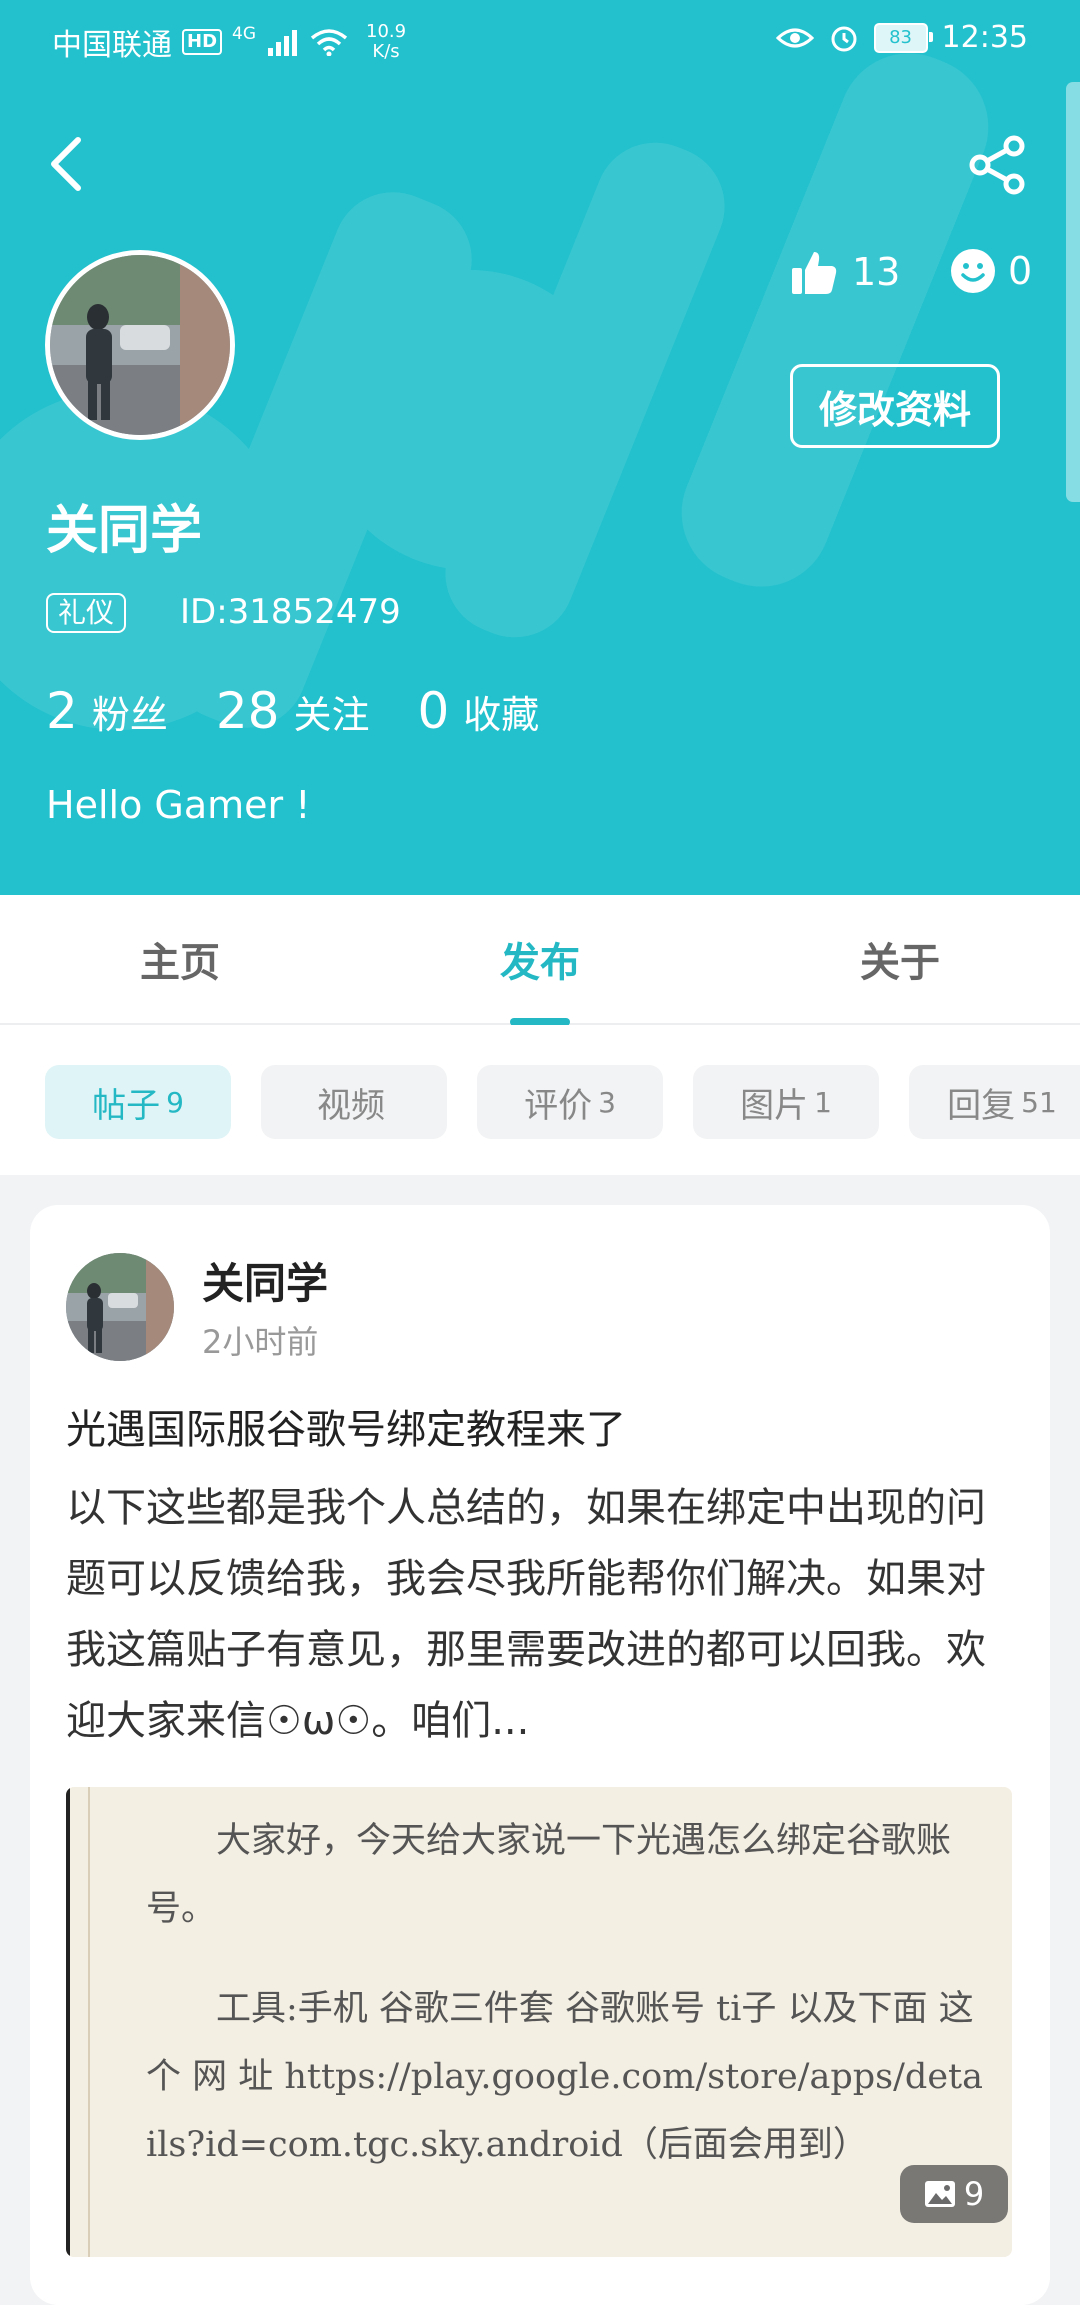  What do you see at coordinates (845, 272) in the screenshot?
I see `likes-counter: 13` at bounding box center [845, 272].